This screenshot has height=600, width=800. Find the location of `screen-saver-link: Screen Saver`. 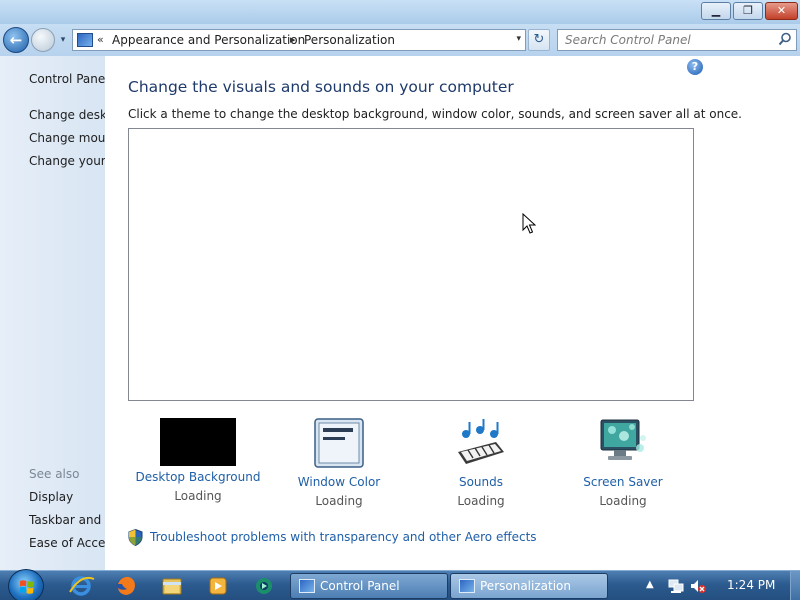

screen-saver-link: Screen Saver is located at coordinates (623, 482).